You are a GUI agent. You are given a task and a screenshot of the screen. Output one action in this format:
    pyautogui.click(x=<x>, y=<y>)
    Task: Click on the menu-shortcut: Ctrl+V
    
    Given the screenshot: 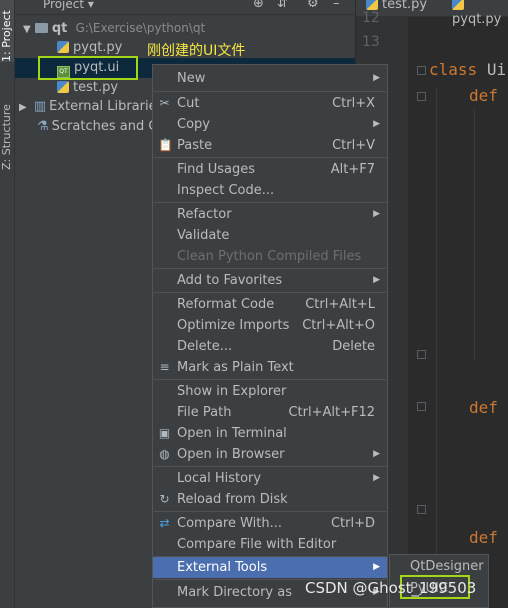 What is the action you would take?
    pyautogui.click(x=353, y=145)
    